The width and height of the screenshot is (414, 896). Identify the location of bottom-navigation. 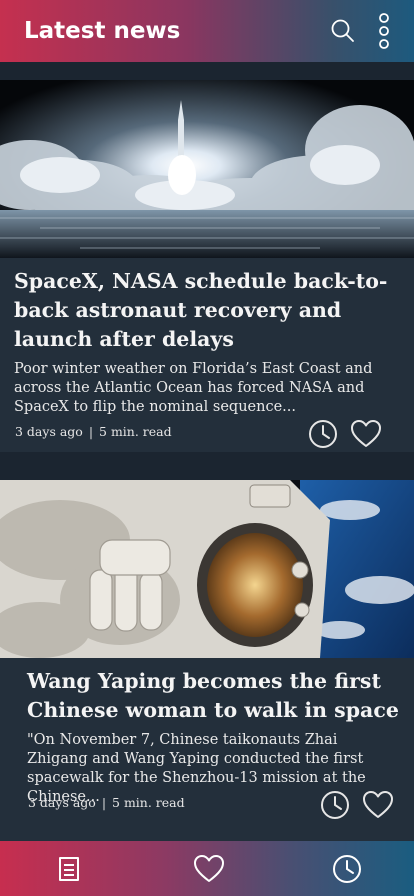
(207, 868).